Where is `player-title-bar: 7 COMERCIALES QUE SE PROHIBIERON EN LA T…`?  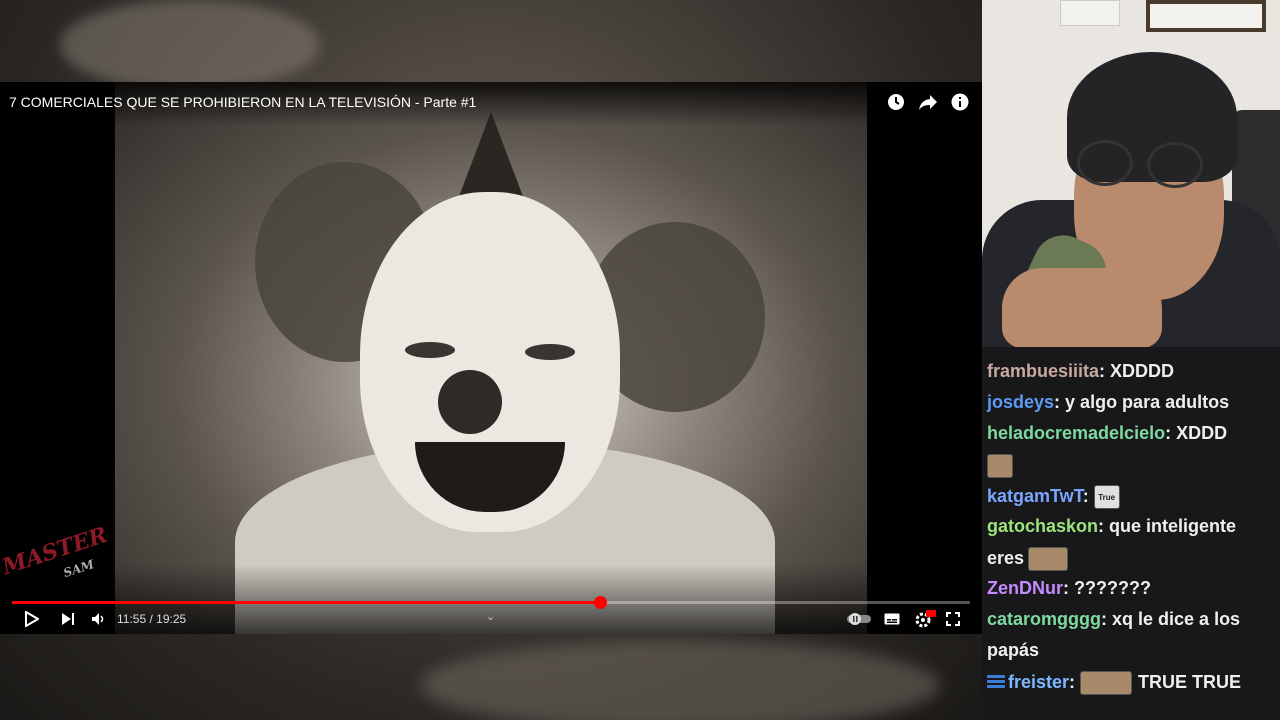
player-title-bar: 7 COMERCIALES QUE SE PROHIBIERON EN LA T… is located at coordinates (491, 104).